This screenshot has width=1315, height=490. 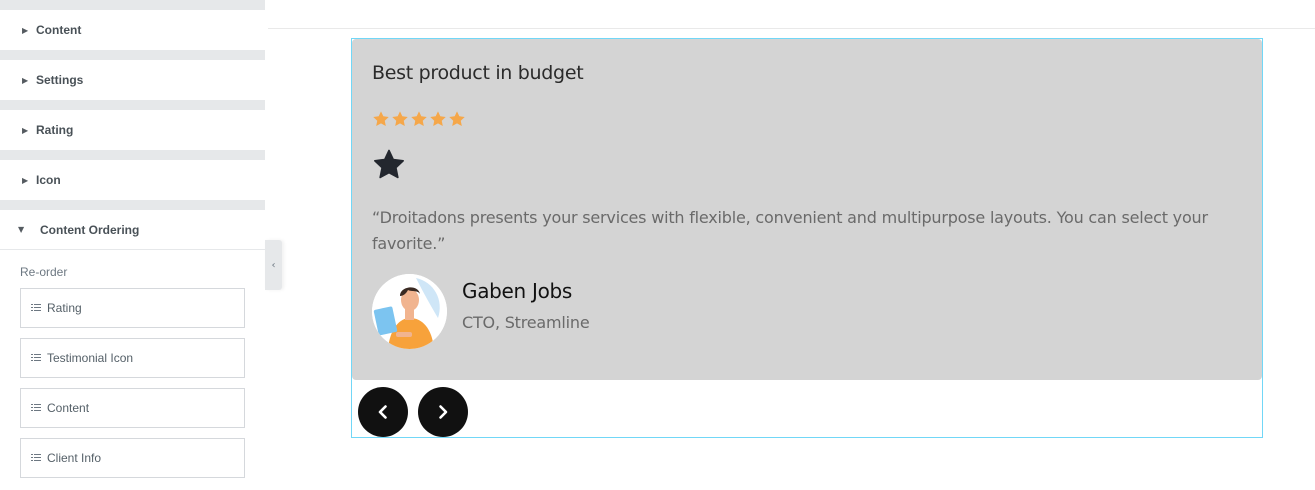 I want to click on chevron-left-icon, so click(x=382, y=412).